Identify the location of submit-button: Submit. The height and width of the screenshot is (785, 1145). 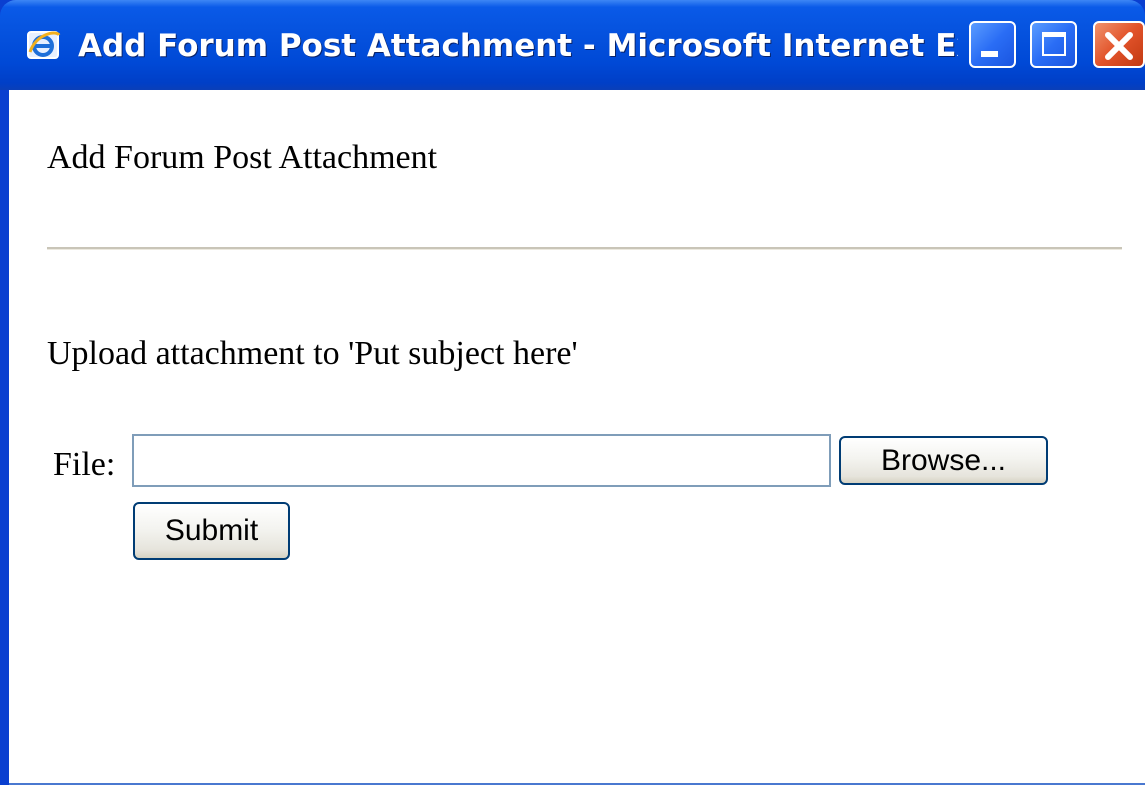
(211, 531).